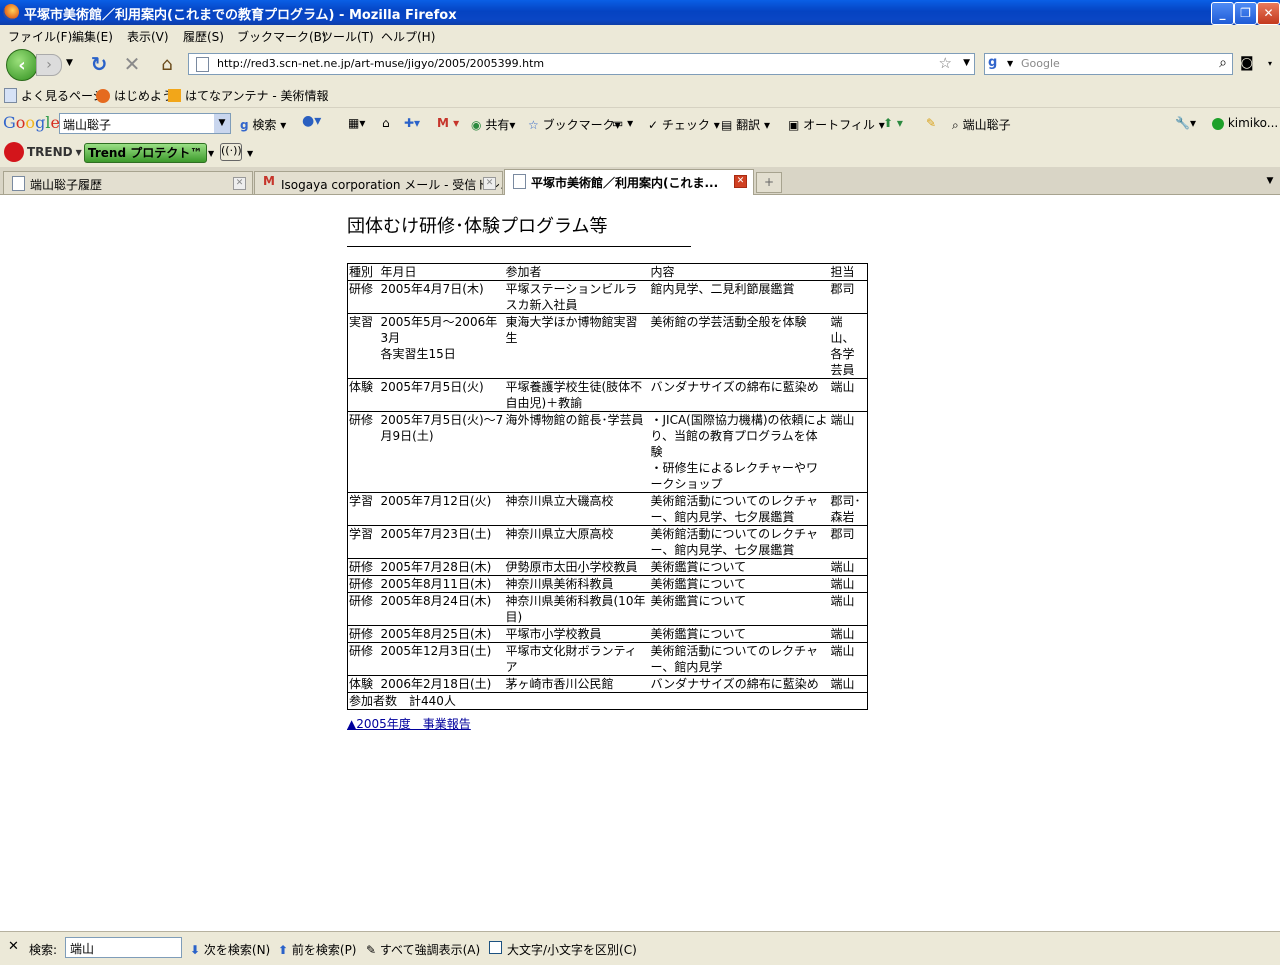 The image size is (1280, 965). What do you see at coordinates (263, 124) in the screenshot?
I see `google-search-button: g 検索 ▾` at bounding box center [263, 124].